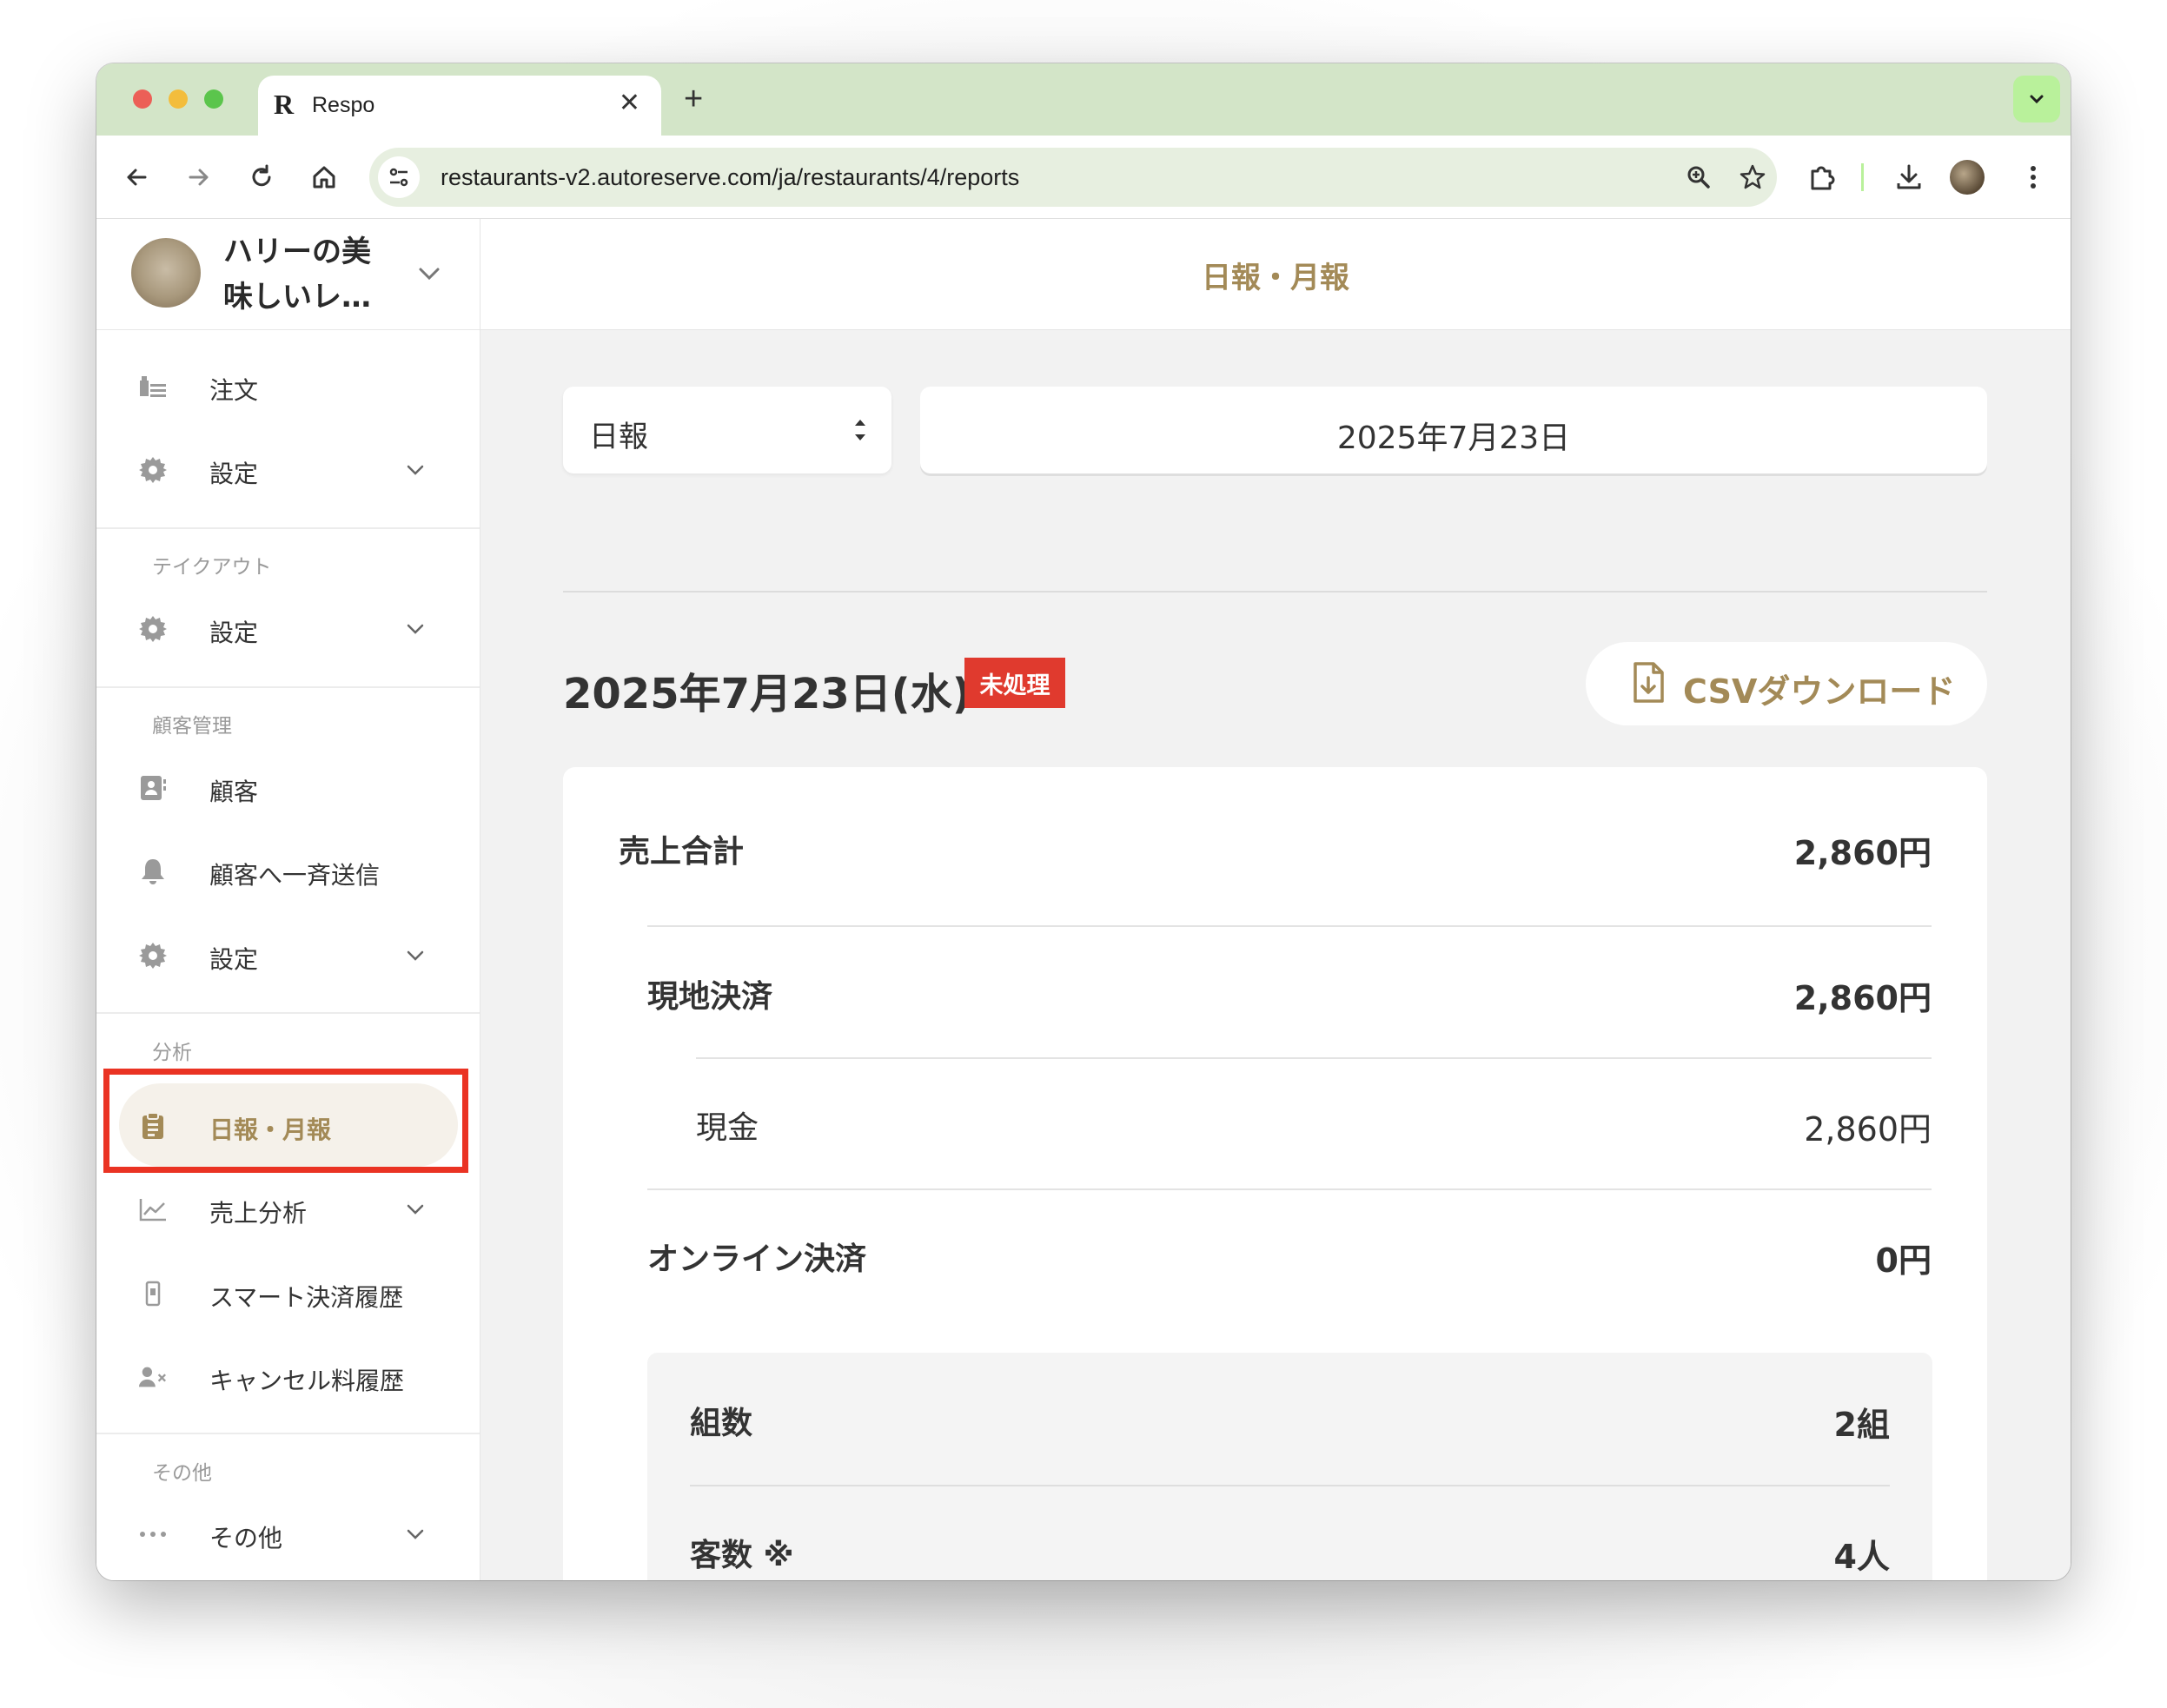 This screenshot has height=1708, width=2167. Describe the element at coordinates (694, 99) in the screenshot. I see `new-tab-button: +` at that location.